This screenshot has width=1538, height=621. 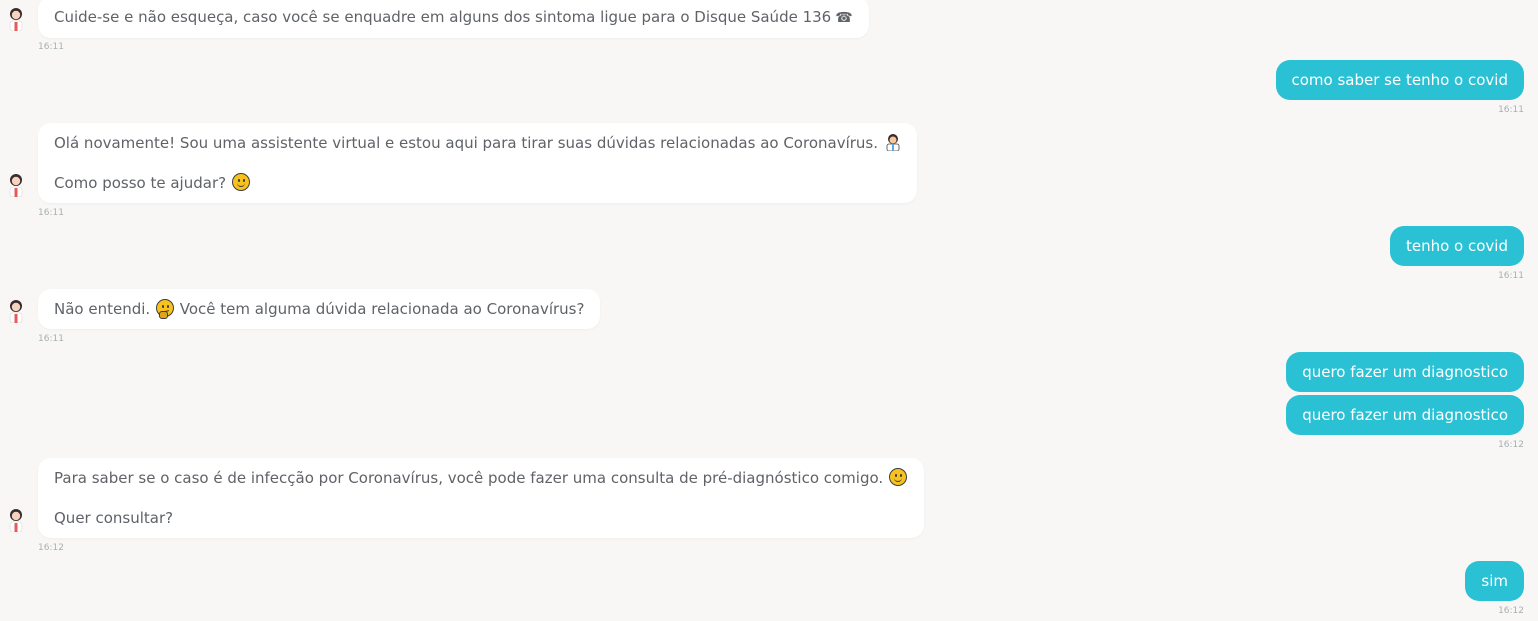 What do you see at coordinates (844, 18) in the screenshot?
I see `phone-icon: ☎` at bounding box center [844, 18].